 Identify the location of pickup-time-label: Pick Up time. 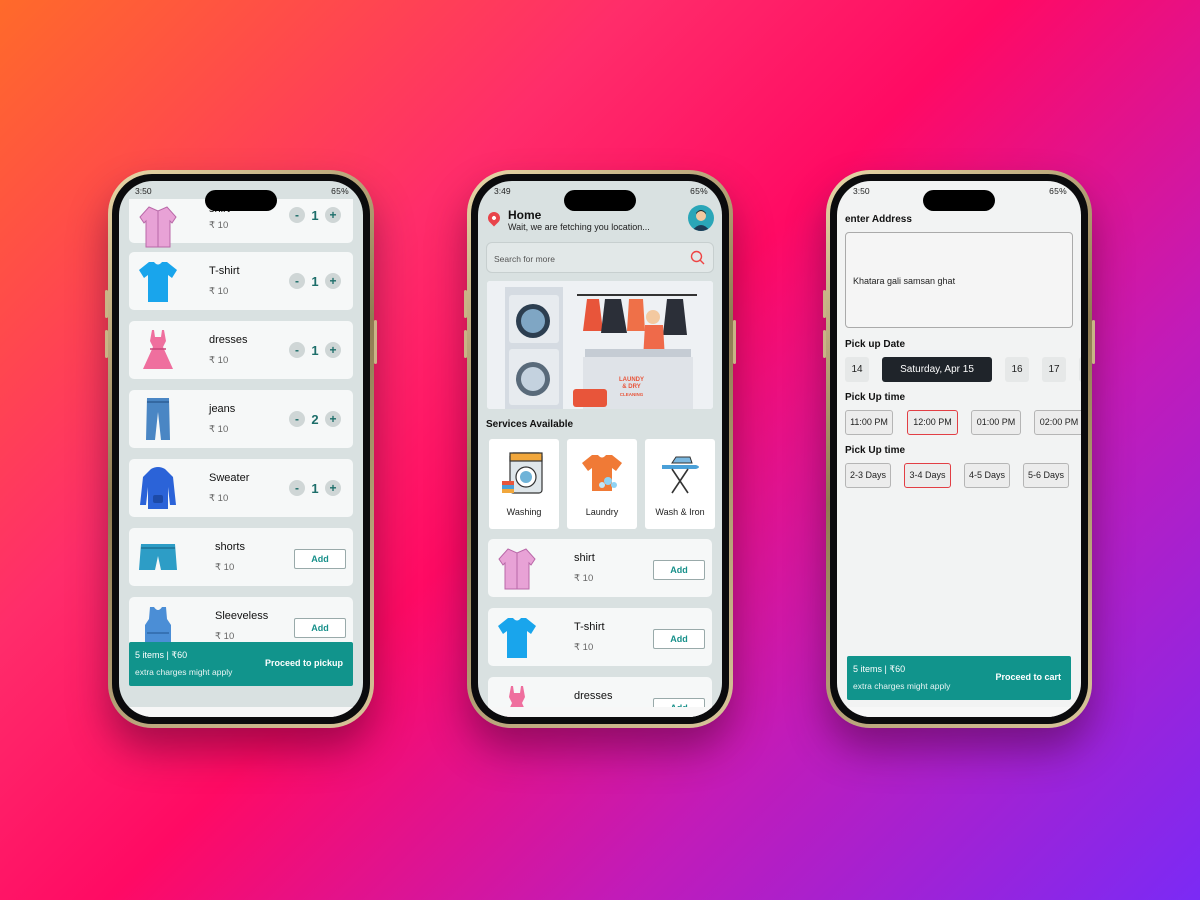
(875, 397).